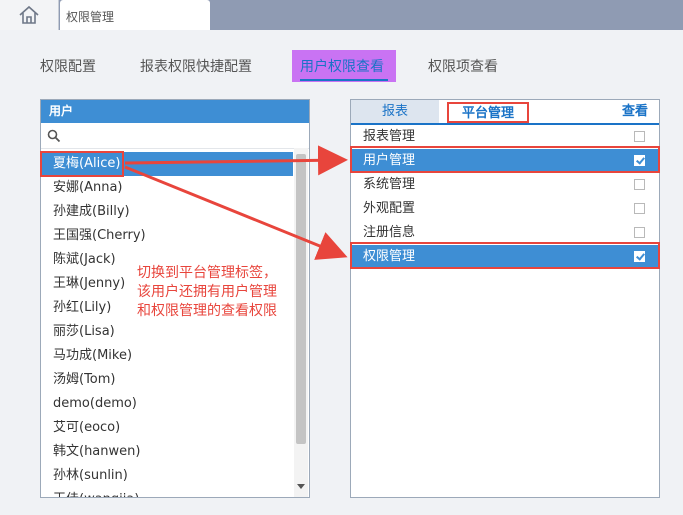 This screenshot has height=515, width=683. Describe the element at coordinates (389, 256) in the screenshot. I see `perm-label: 权限管理` at that location.